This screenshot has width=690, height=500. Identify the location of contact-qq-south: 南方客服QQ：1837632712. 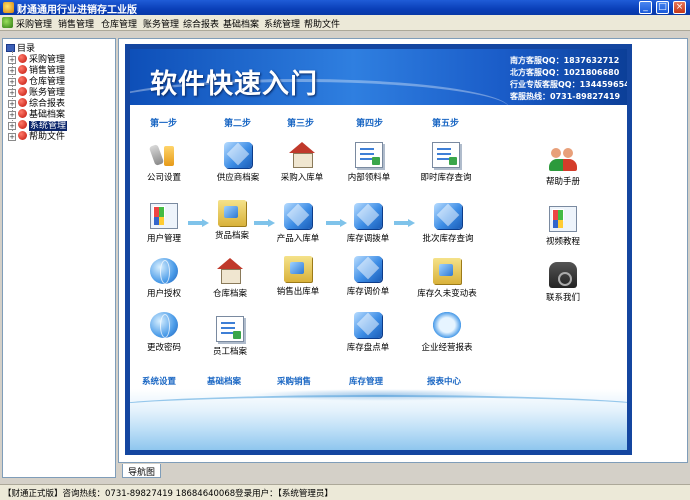
(565, 60).